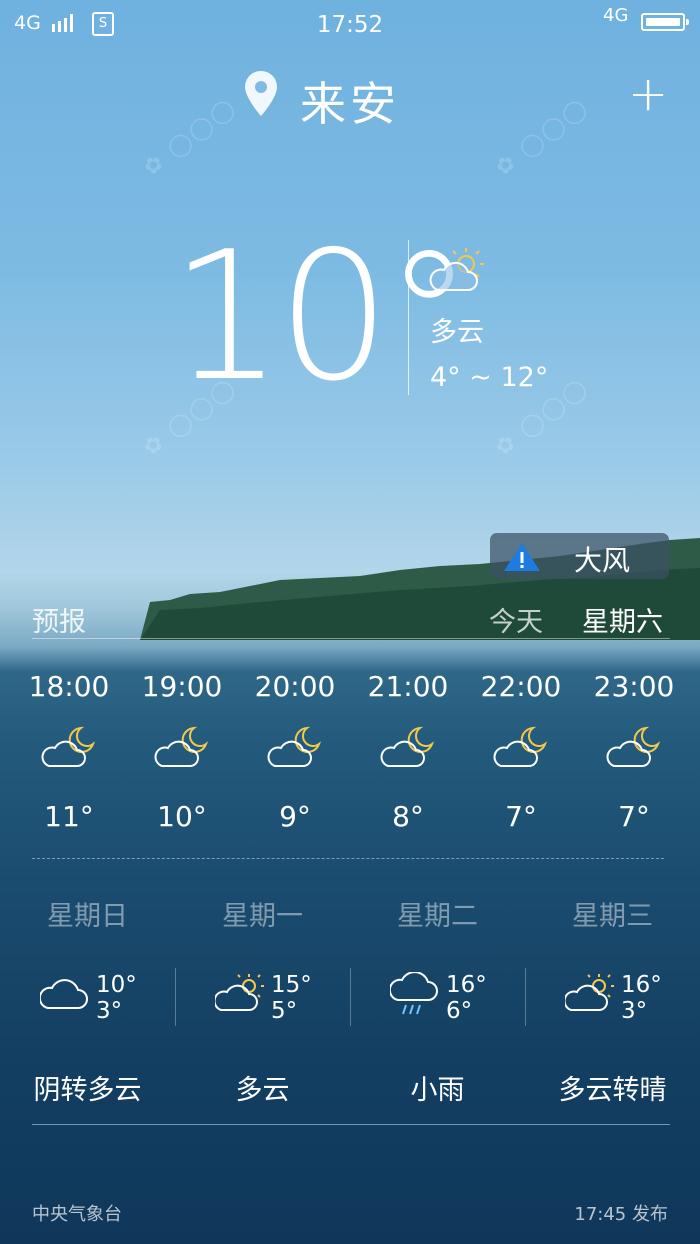  Describe the element at coordinates (291, 985) in the screenshot. I see `day-high: 15°` at that location.